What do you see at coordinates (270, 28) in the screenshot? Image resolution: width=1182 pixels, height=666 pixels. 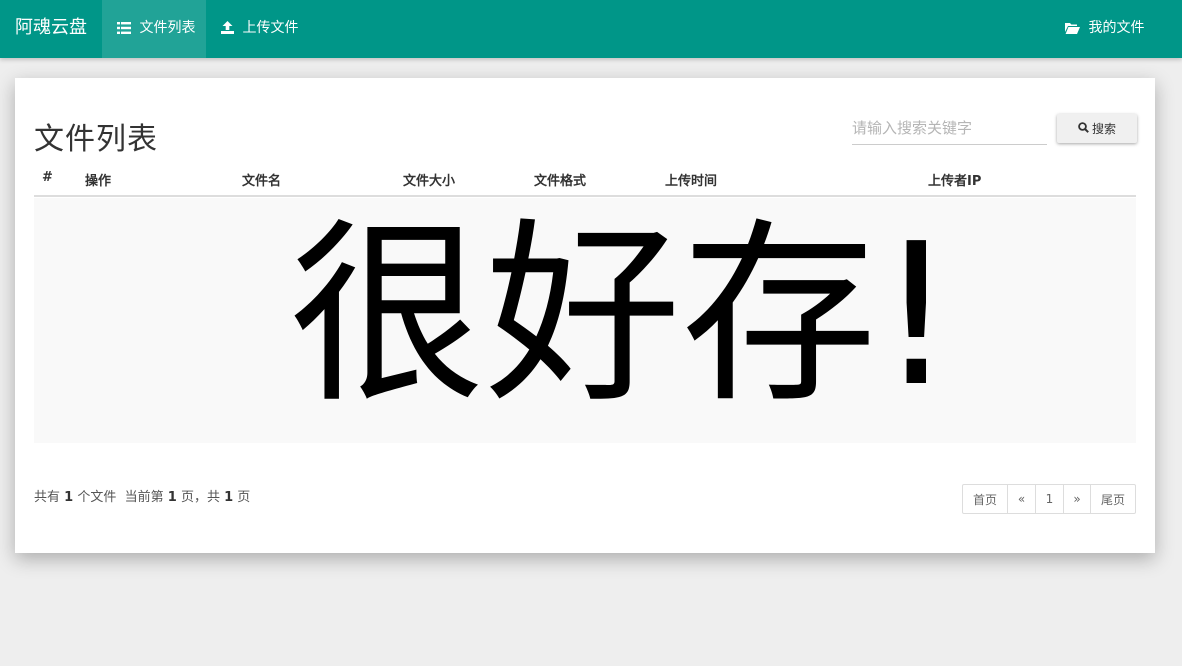 I see `nav-upload-file-label: 上传文件` at bounding box center [270, 28].